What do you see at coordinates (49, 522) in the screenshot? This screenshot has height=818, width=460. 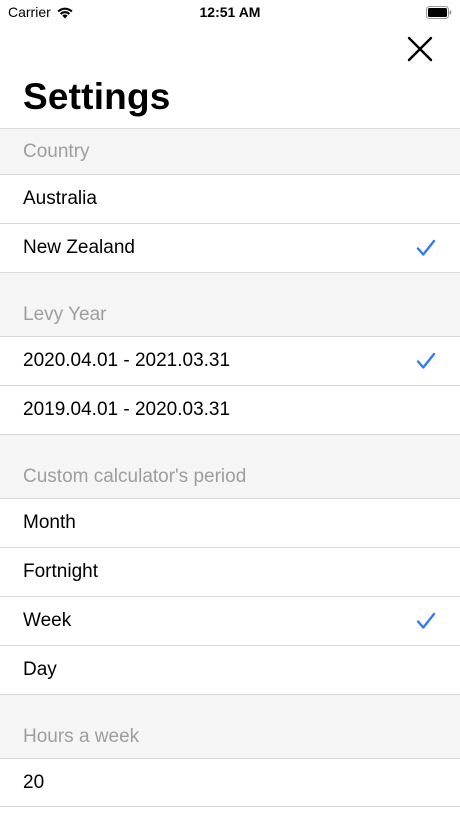 I see `option-label: Month` at bounding box center [49, 522].